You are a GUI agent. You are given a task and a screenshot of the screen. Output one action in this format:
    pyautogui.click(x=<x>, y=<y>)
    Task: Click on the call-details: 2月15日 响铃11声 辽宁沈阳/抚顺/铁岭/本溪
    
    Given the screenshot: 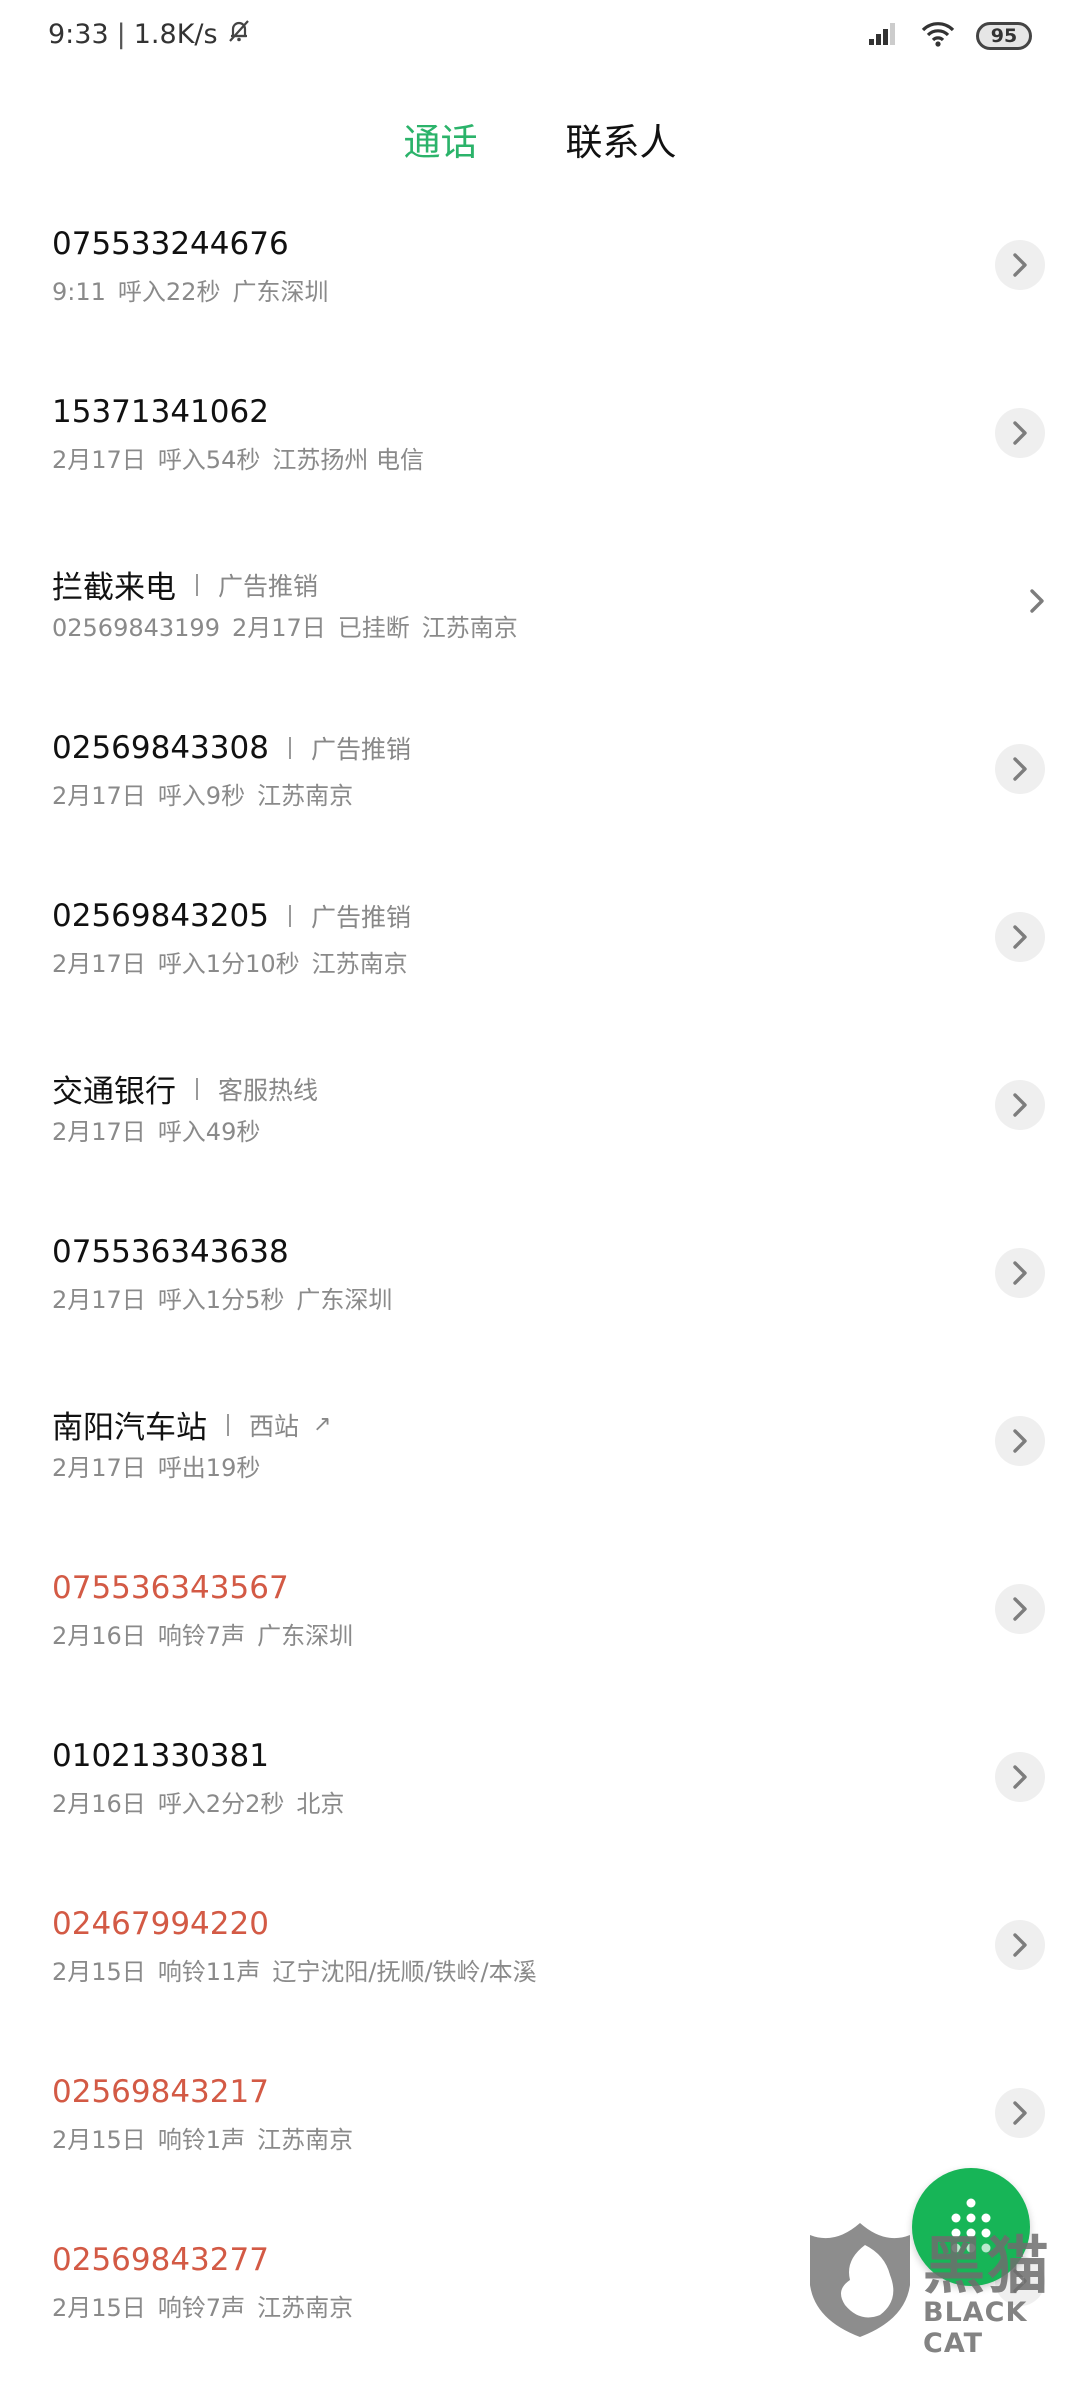 What is the action you would take?
    pyautogui.click(x=300, y=1969)
    